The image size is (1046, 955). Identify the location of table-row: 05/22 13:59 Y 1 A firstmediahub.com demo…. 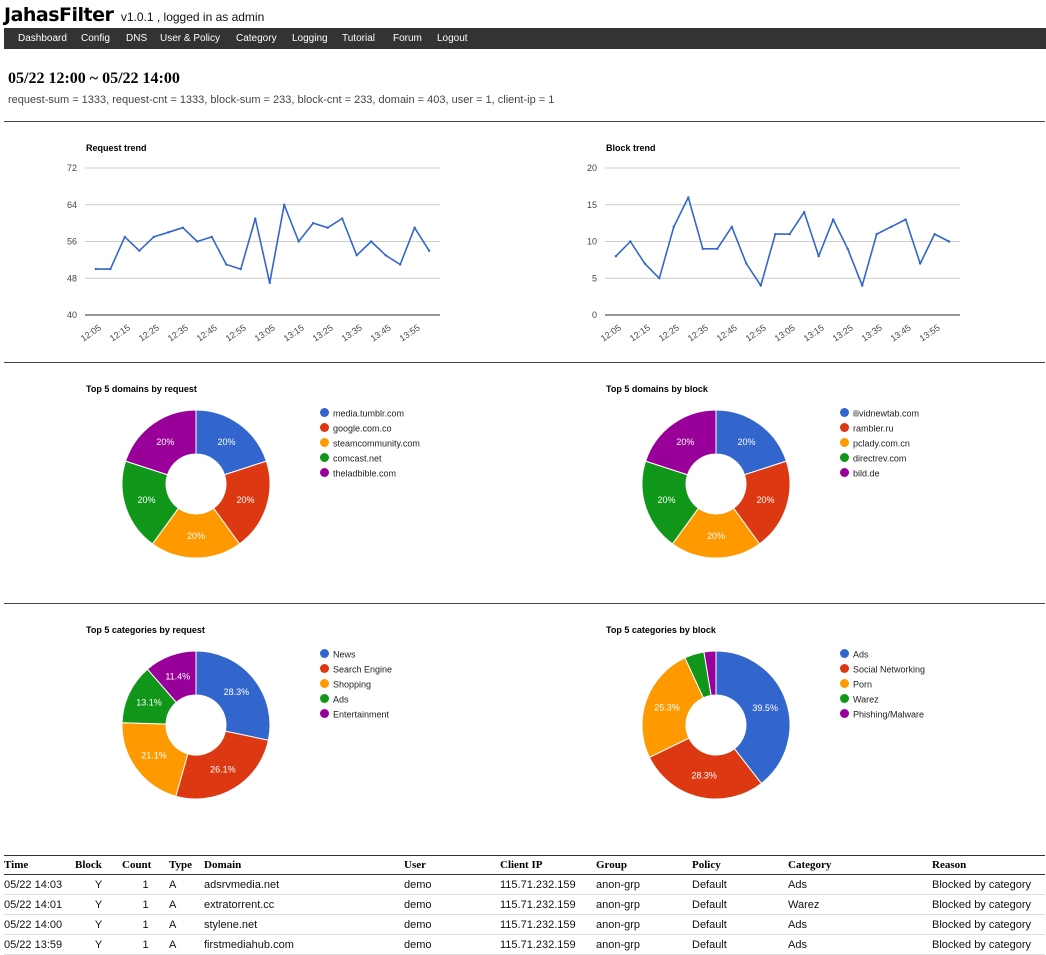
(524, 944).